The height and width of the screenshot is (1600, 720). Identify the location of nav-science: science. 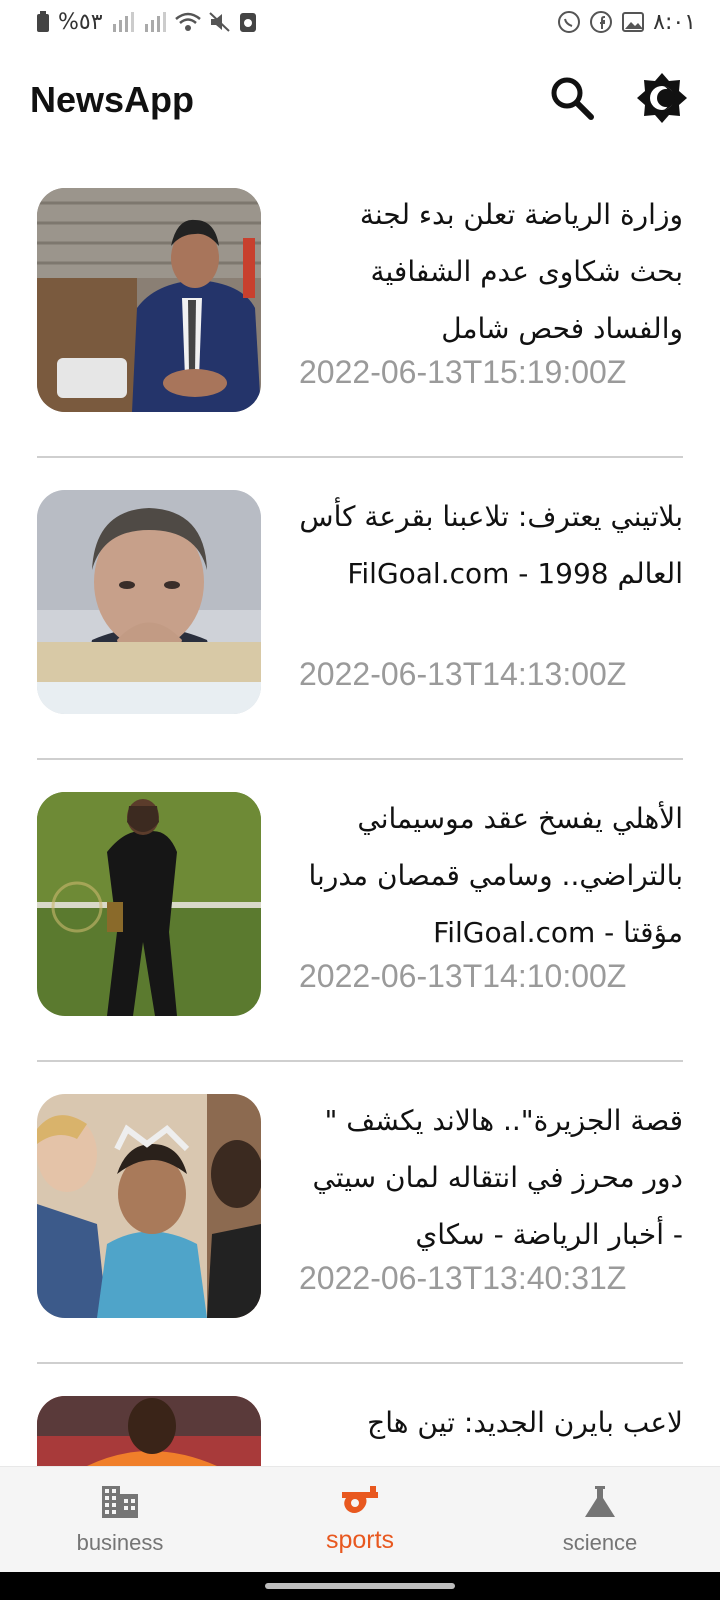
(600, 1520).